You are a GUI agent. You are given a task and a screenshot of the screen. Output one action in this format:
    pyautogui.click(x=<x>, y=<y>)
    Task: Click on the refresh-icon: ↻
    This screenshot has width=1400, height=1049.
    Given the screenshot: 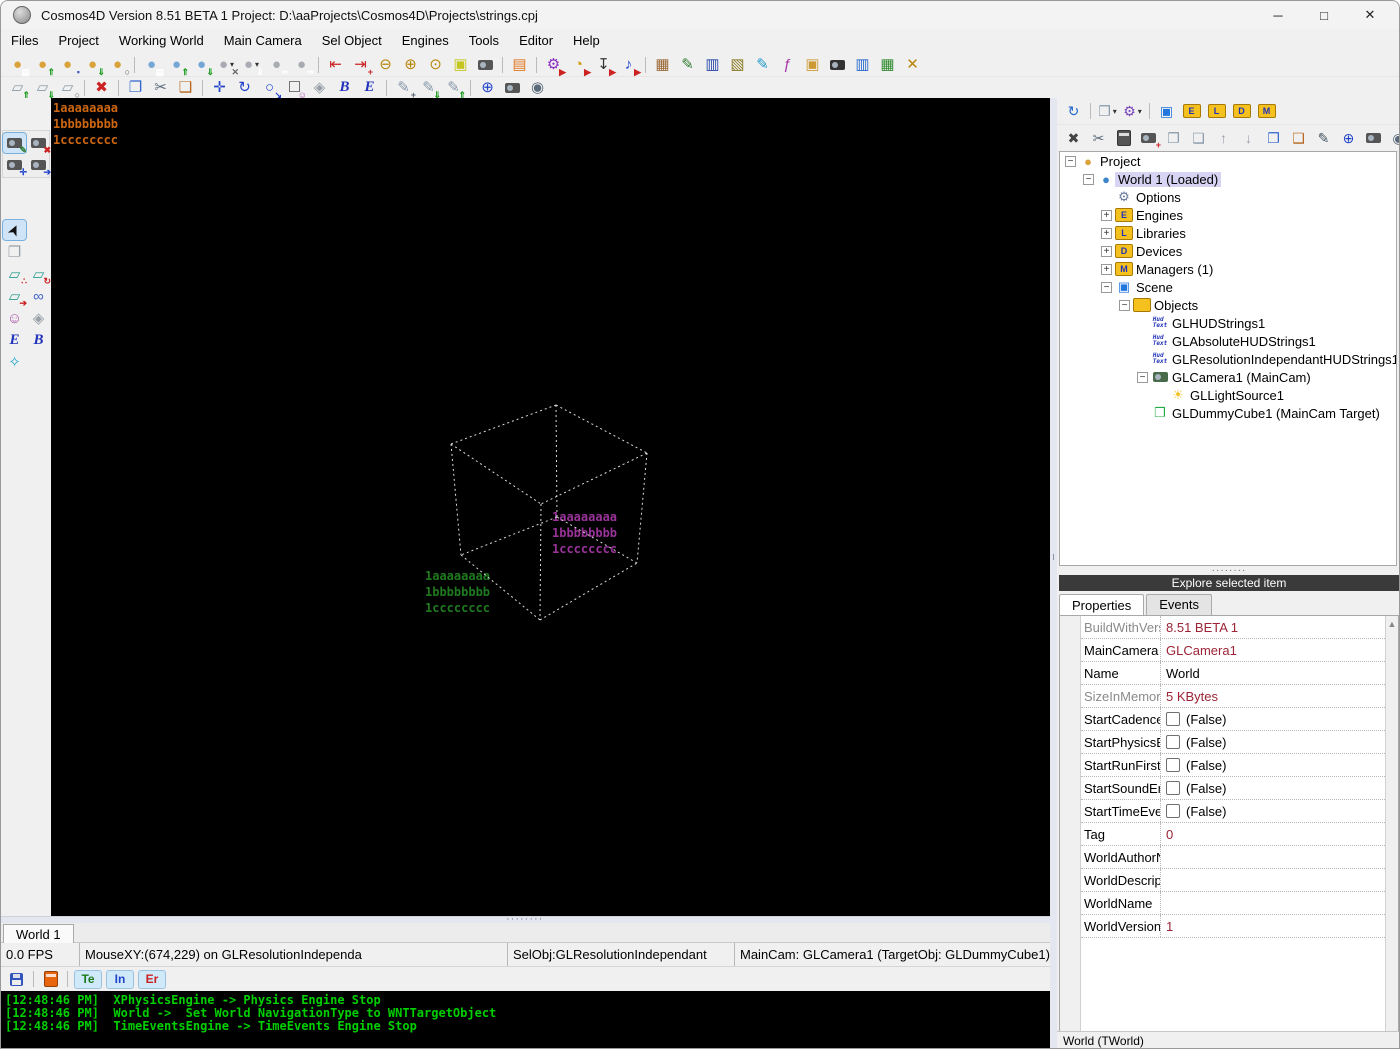 What is the action you would take?
    pyautogui.click(x=1073, y=111)
    